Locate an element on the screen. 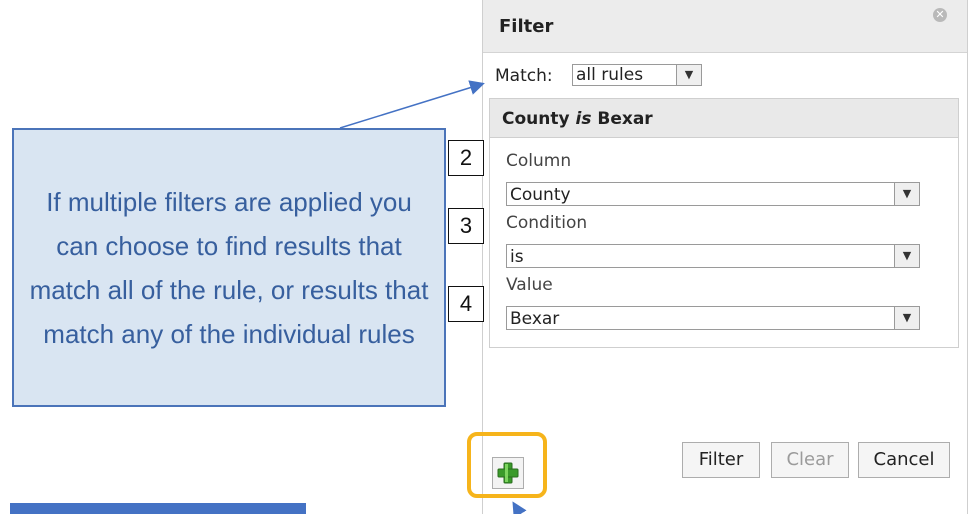  blue-bar is located at coordinates (158, 508).